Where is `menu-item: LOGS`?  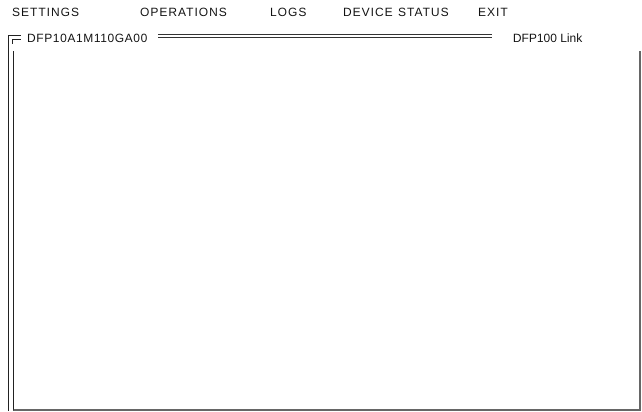
menu-item: LOGS is located at coordinates (306, 15).